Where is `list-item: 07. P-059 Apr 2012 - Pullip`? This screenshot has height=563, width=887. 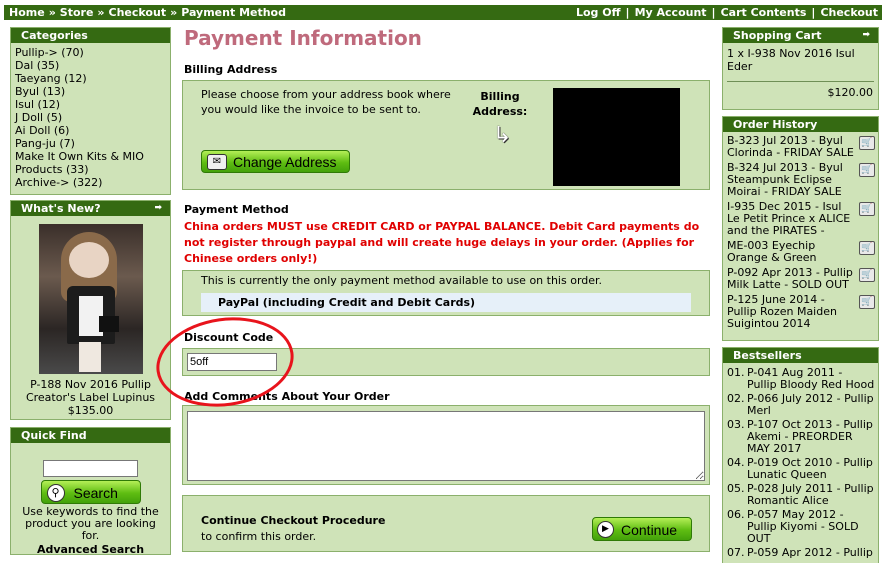
list-item: 07. P-059 Apr 2012 - Pullip is located at coordinates (801, 553).